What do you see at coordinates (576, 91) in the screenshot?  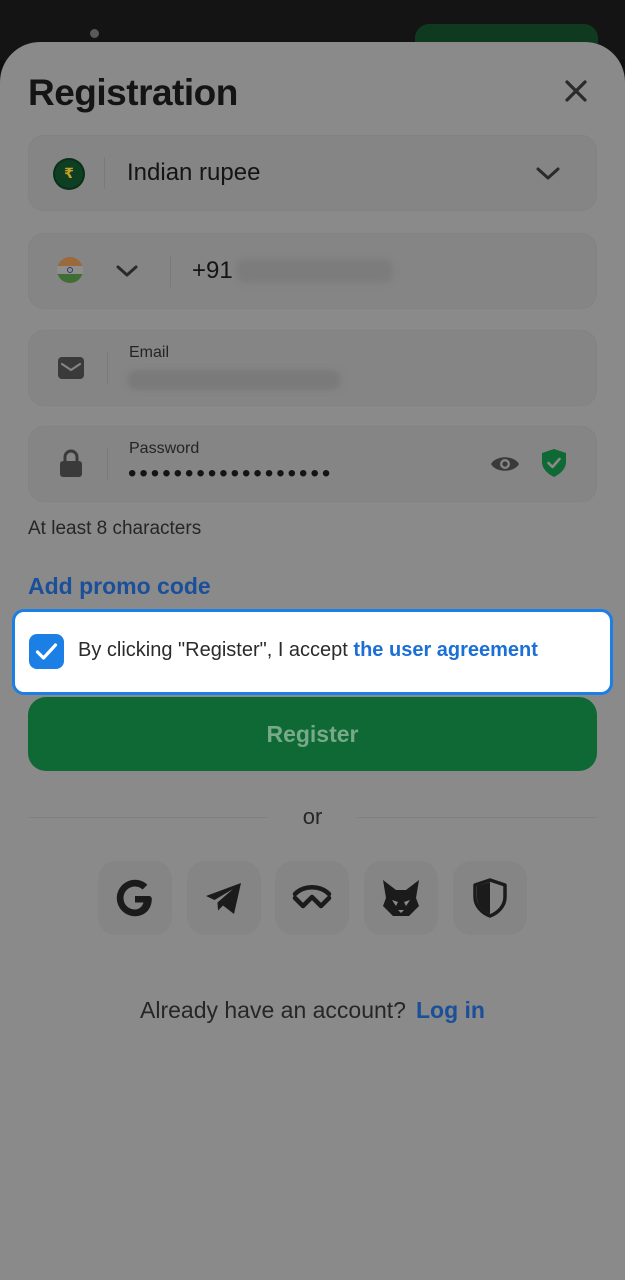 I see `close-icon` at bounding box center [576, 91].